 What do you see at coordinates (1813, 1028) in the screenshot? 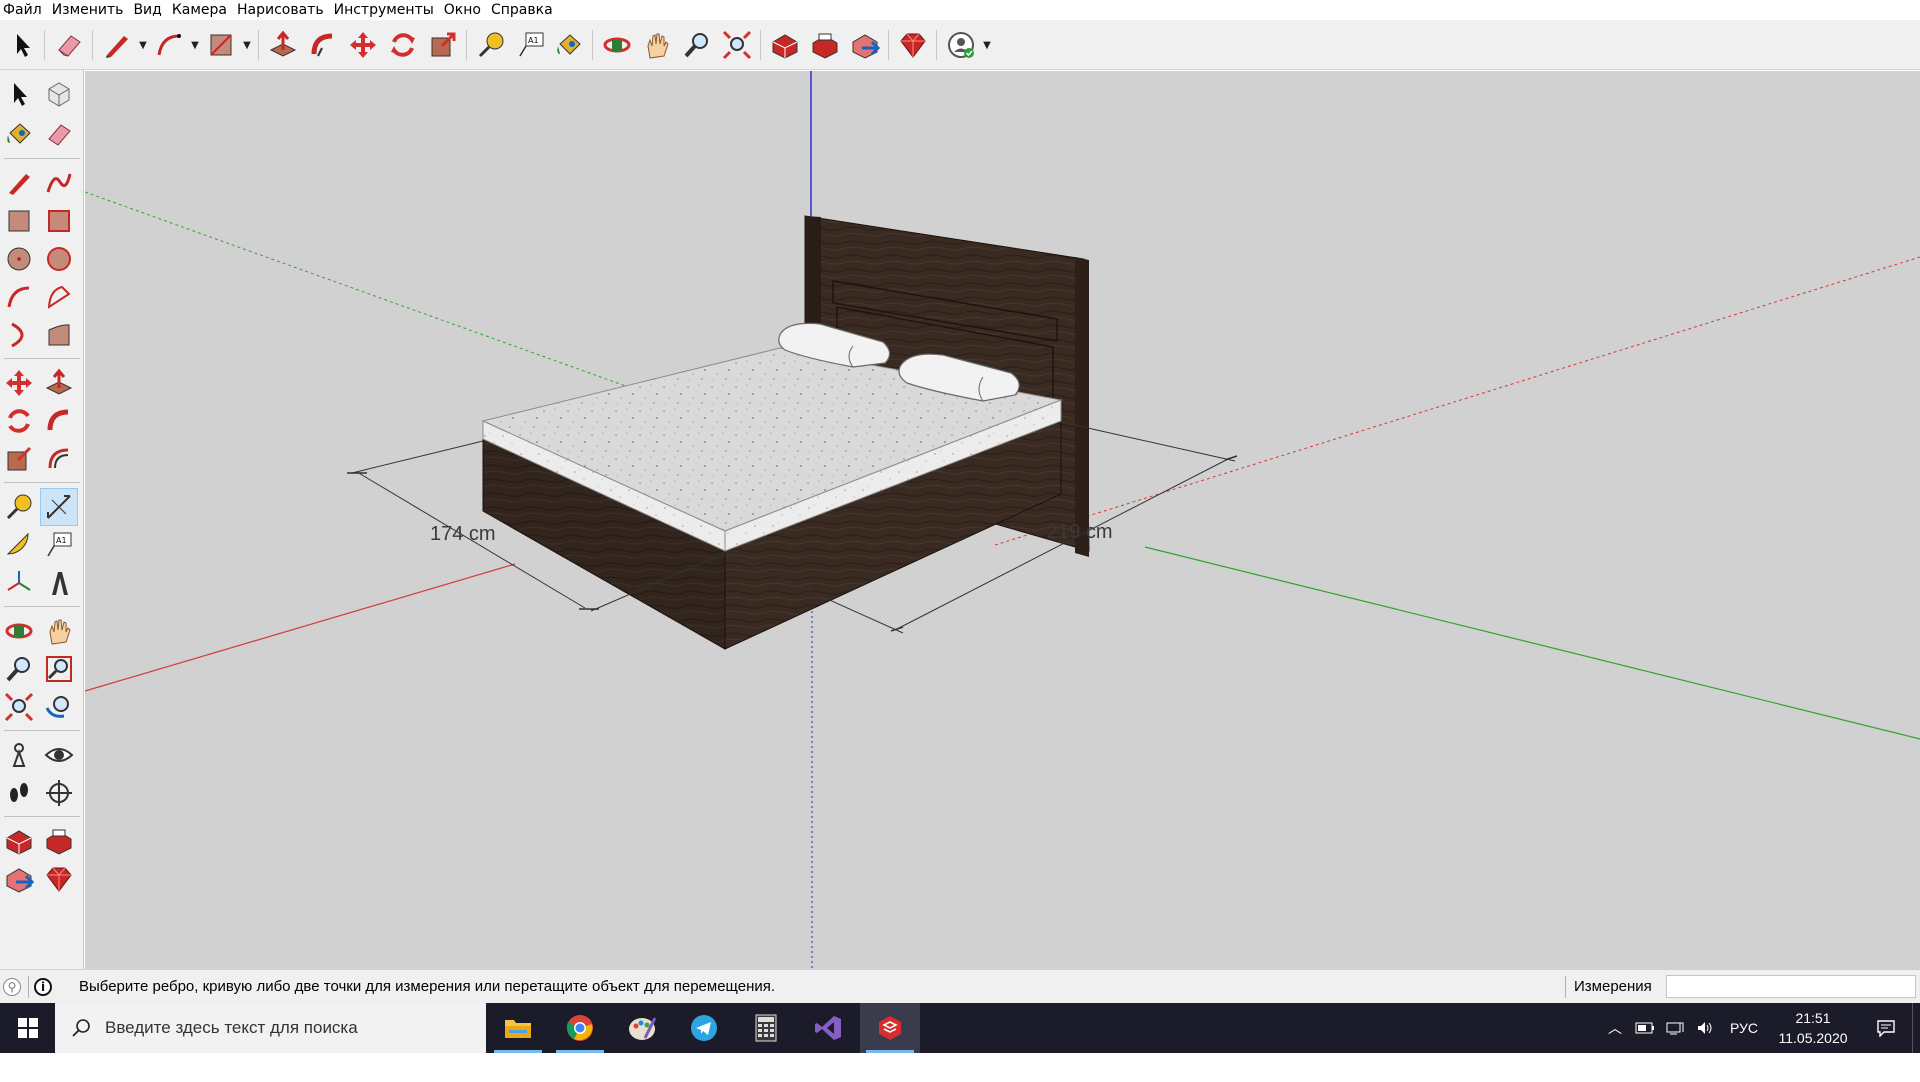
I see `taskbar-clock: 21:51 11.05.2020` at bounding box center [1813, 1028].